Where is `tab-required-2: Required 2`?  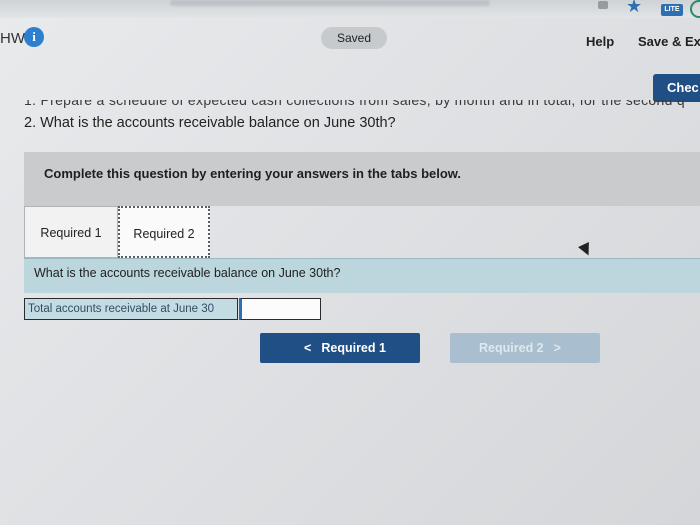
tab-required-2: Required 2 is located at coordinates (164, 232).